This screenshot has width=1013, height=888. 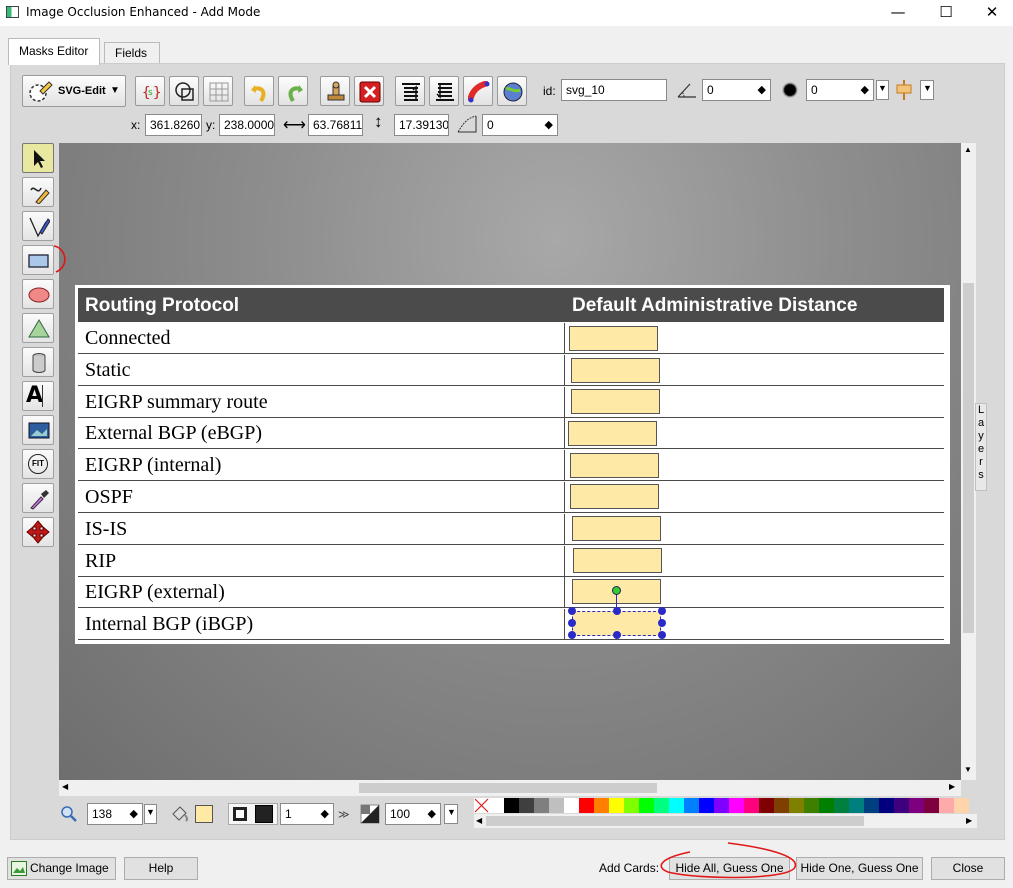 What do you see at coordinates (38, 362) in the screenshot?
I see `layer-tool-button` at bounding box center [38, 362].